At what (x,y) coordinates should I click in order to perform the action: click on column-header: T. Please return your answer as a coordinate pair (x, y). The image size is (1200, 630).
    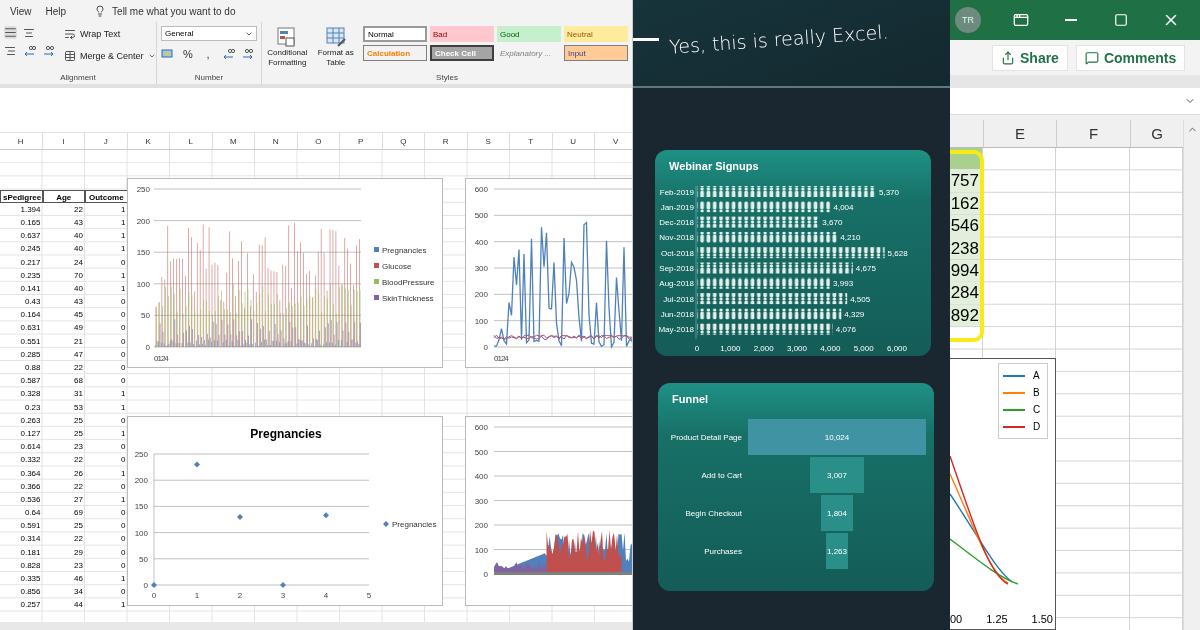
    Looking at the image, I should click on (531, 141).